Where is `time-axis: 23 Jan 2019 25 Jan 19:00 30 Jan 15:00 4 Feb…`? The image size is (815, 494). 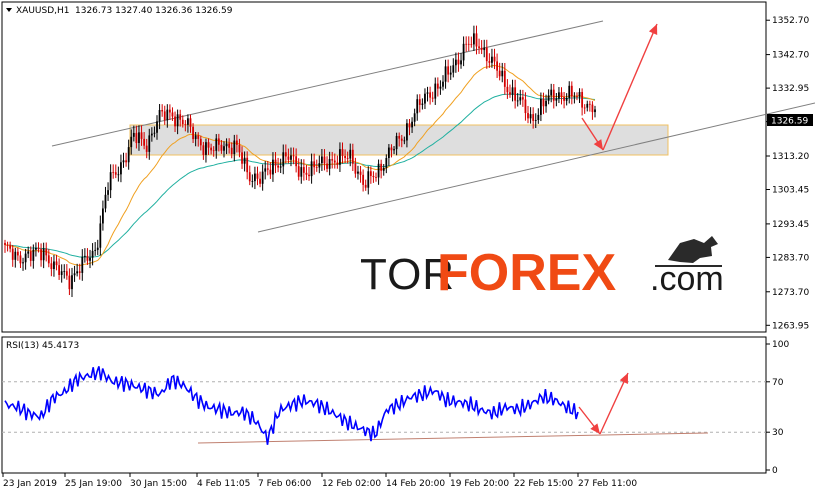
time-axis: 23 Jan 2019 25 Jan 19:00 30 Jan 15:00 4 Feb… is located at coordinates (319, 481).